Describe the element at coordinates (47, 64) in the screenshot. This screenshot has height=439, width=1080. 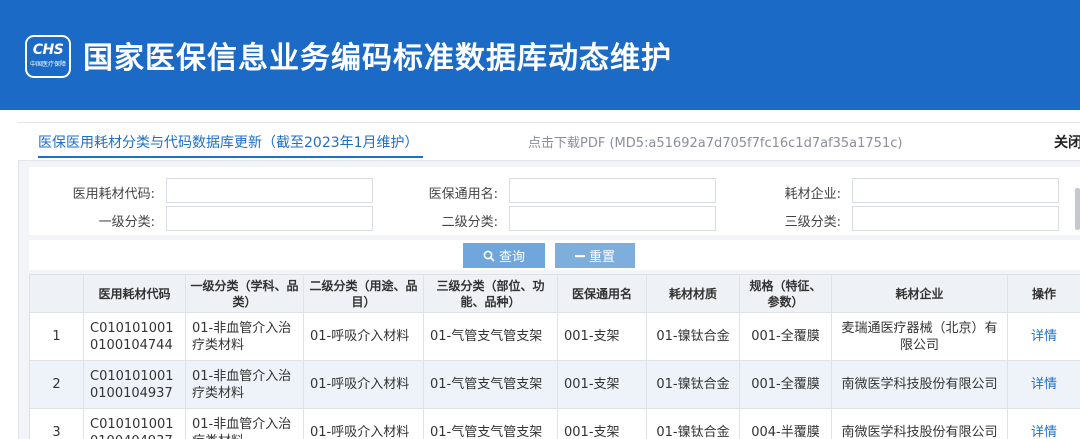
I see `logo-subtitle: 中国医疗保障` at that location.